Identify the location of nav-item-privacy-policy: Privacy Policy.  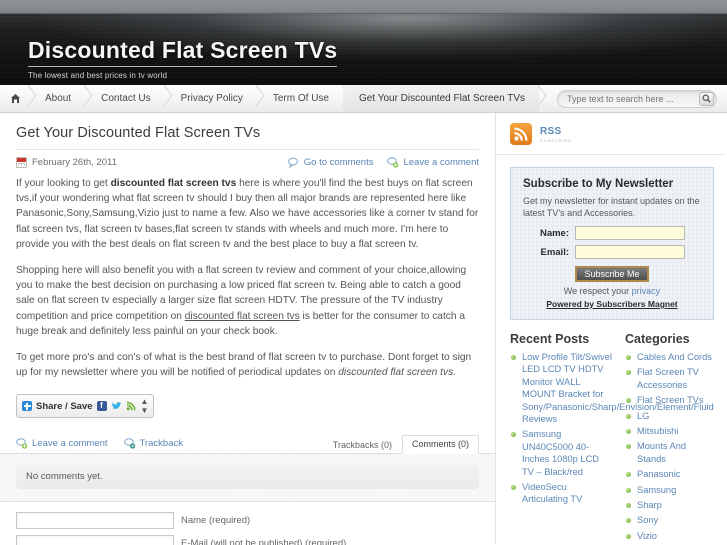
(211, 98).